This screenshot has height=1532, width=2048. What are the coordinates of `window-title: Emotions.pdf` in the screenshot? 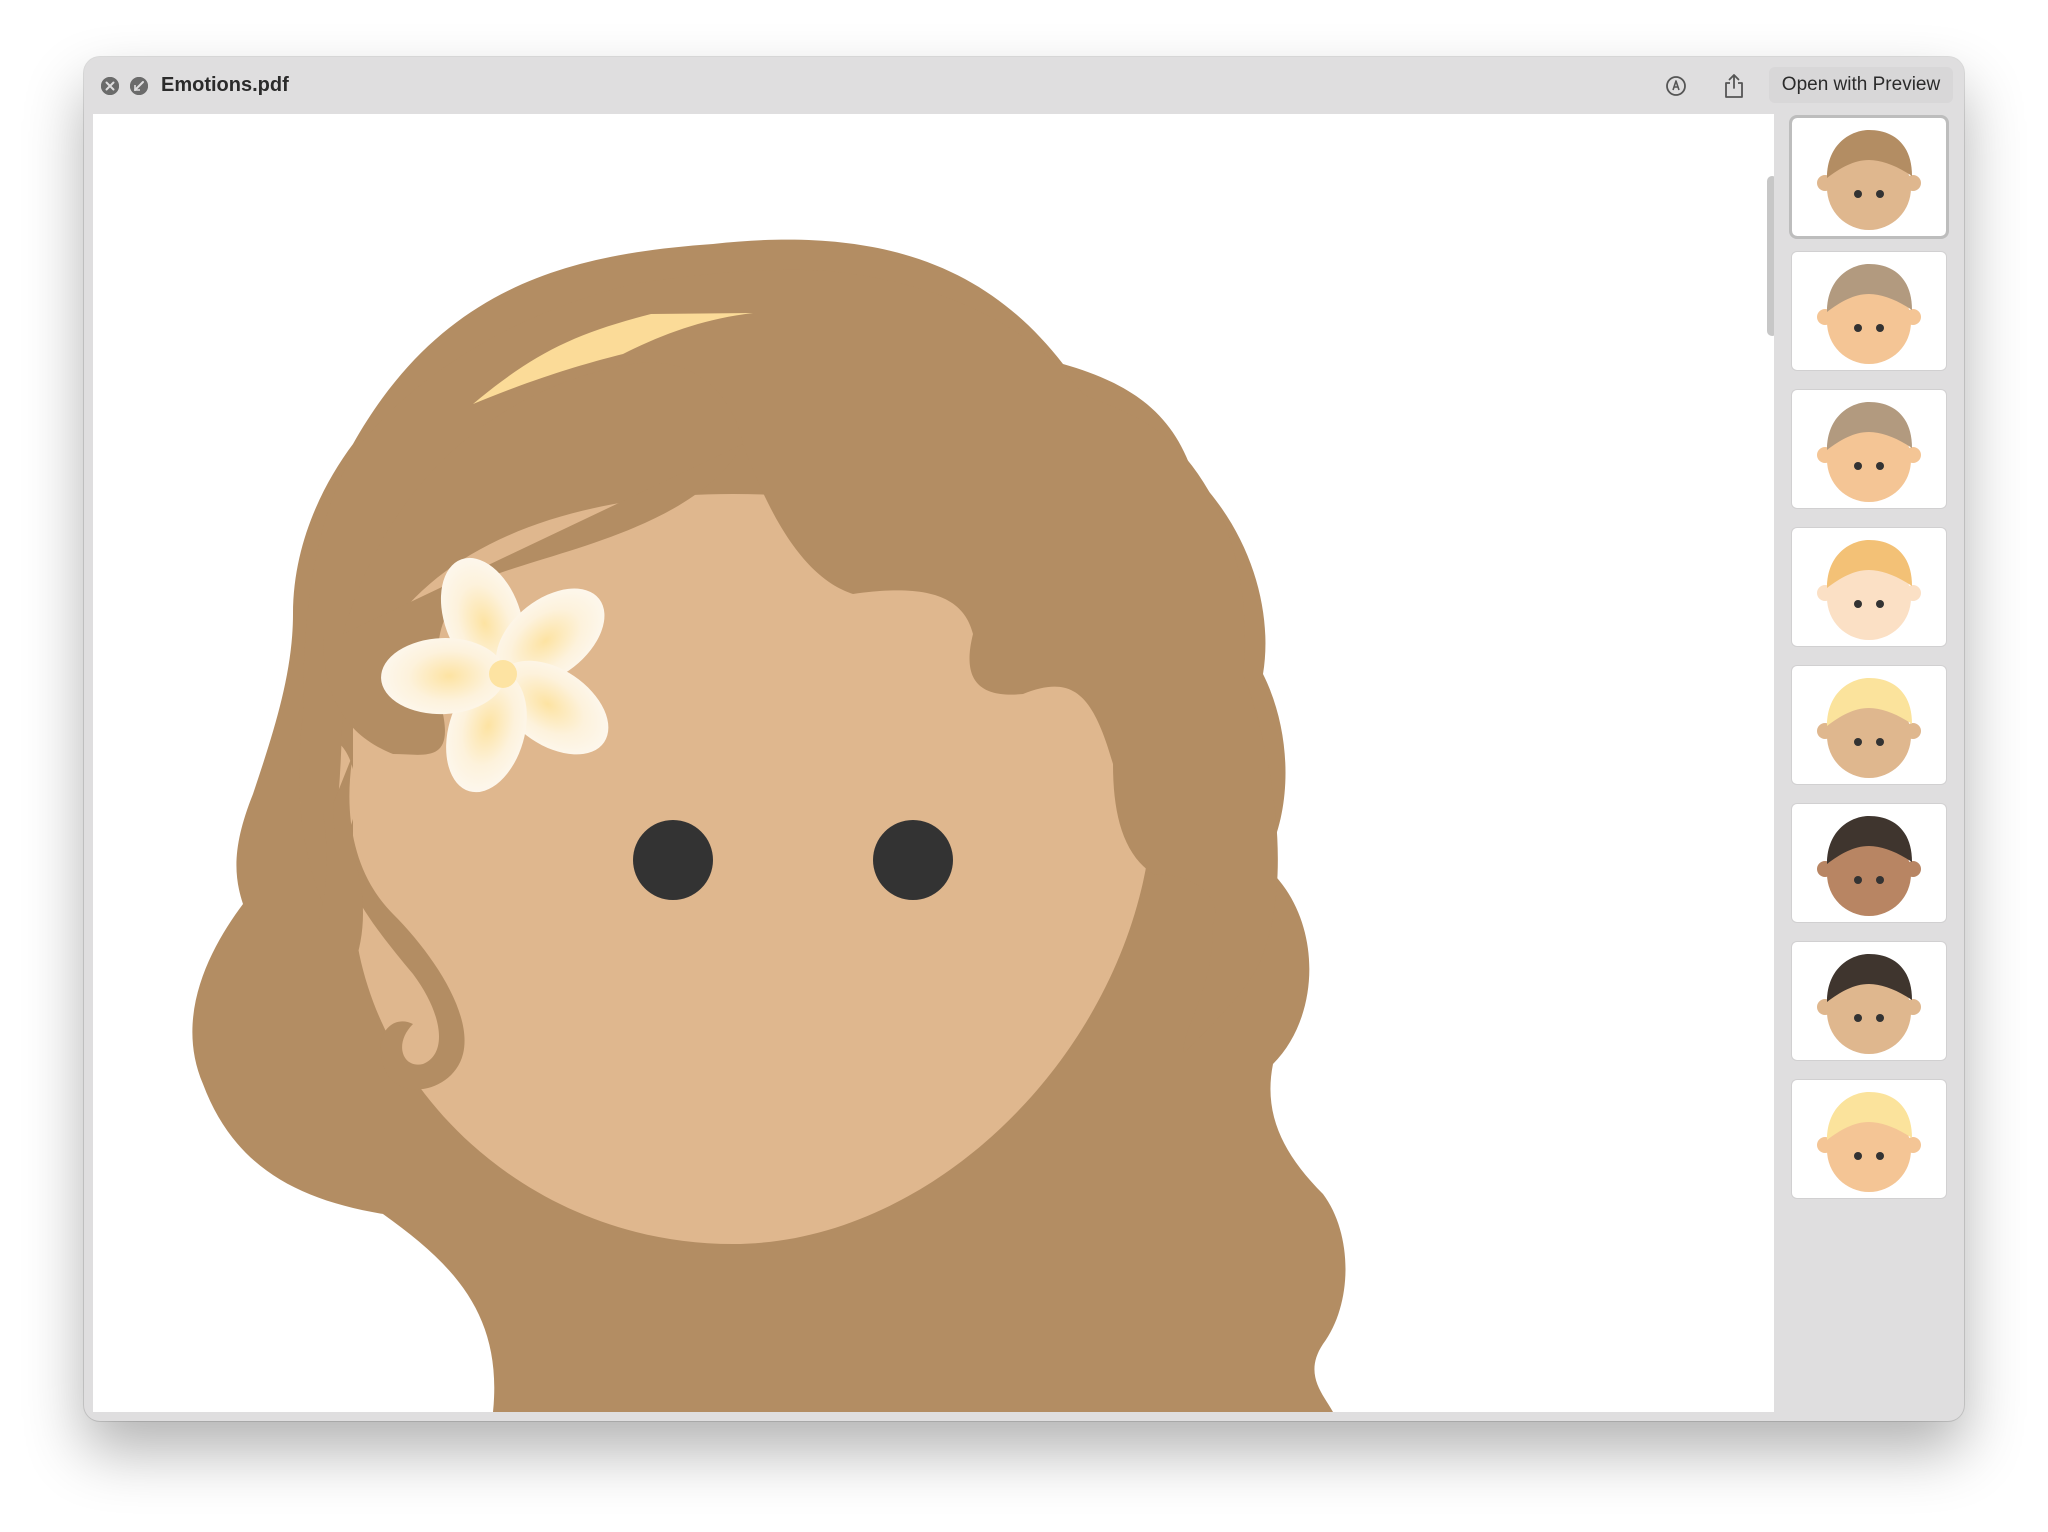 It's located at (225, 85).